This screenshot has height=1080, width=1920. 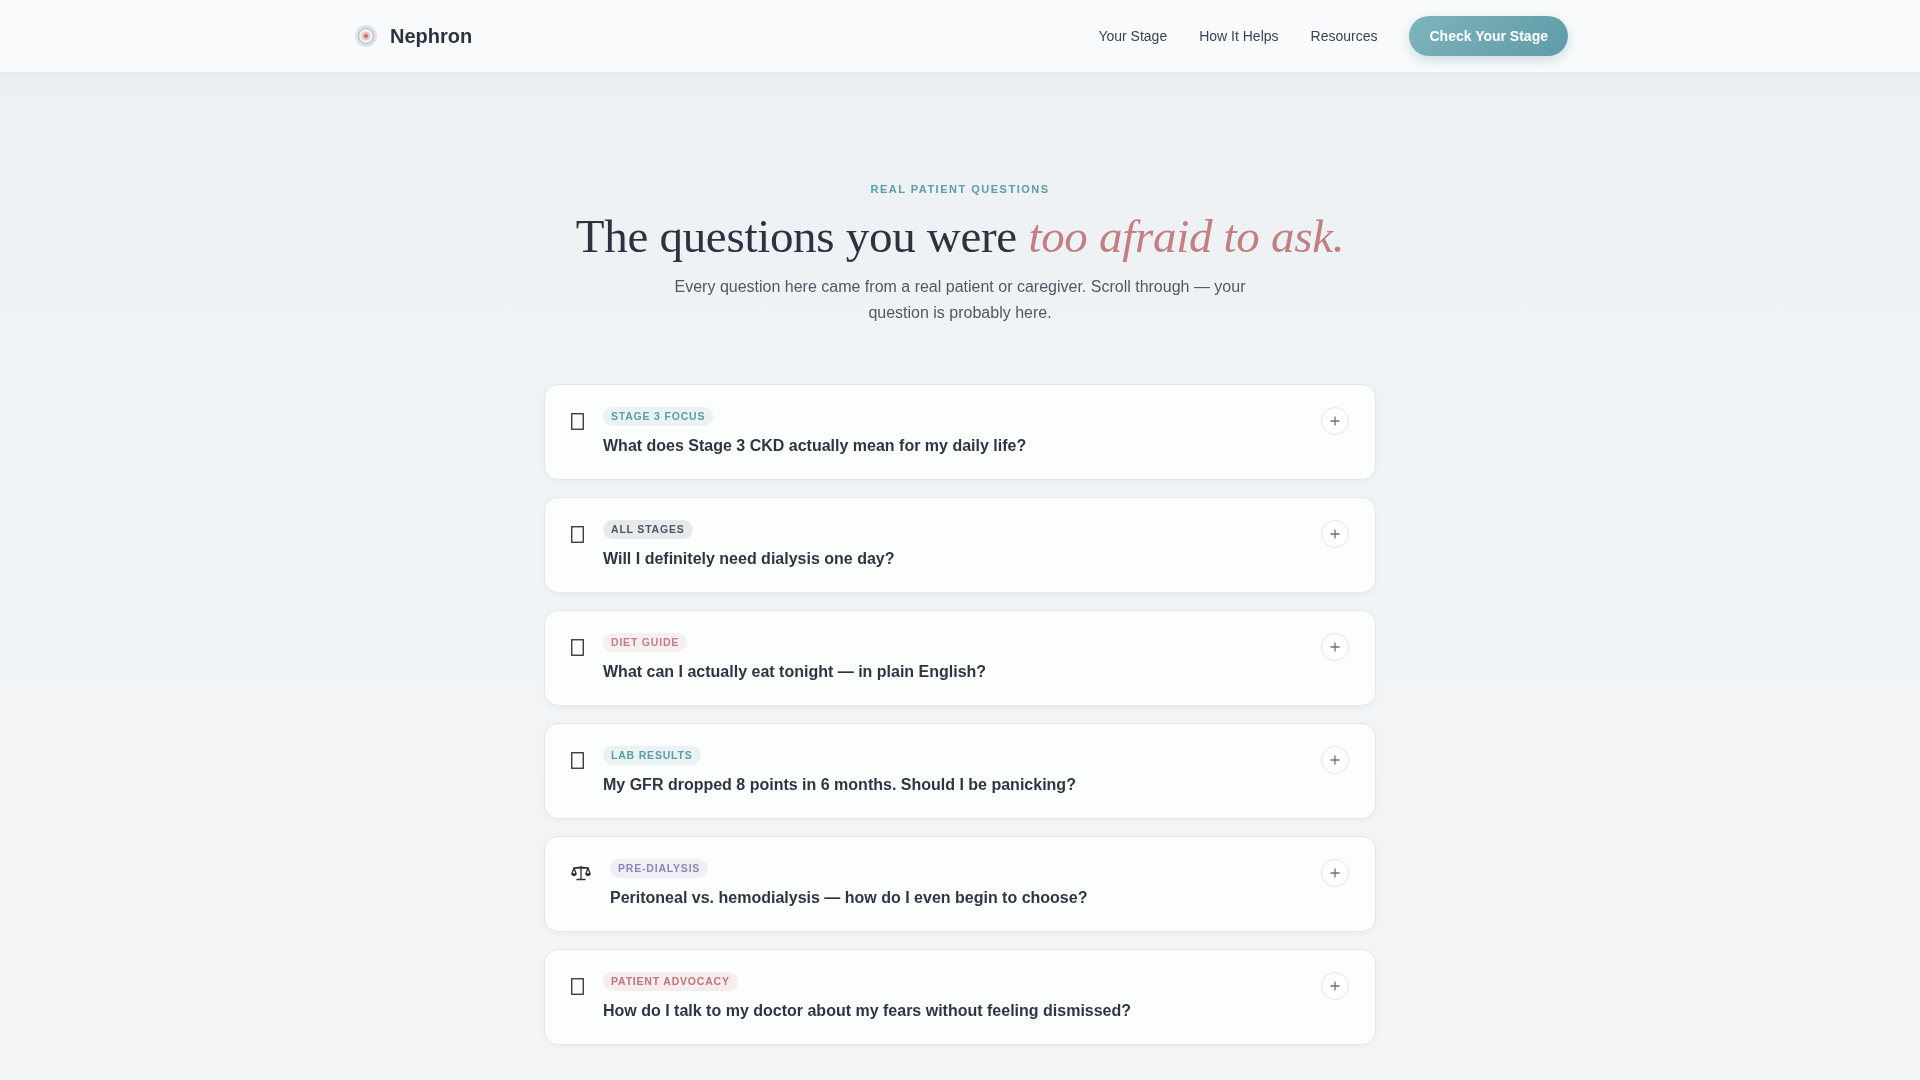 What do you see at coordinates (960, 658) in the screenshot?
I see `question-card: DIET GUIDE What can I actually eat tonight — in plain English?` at bounding box center [960, 658].